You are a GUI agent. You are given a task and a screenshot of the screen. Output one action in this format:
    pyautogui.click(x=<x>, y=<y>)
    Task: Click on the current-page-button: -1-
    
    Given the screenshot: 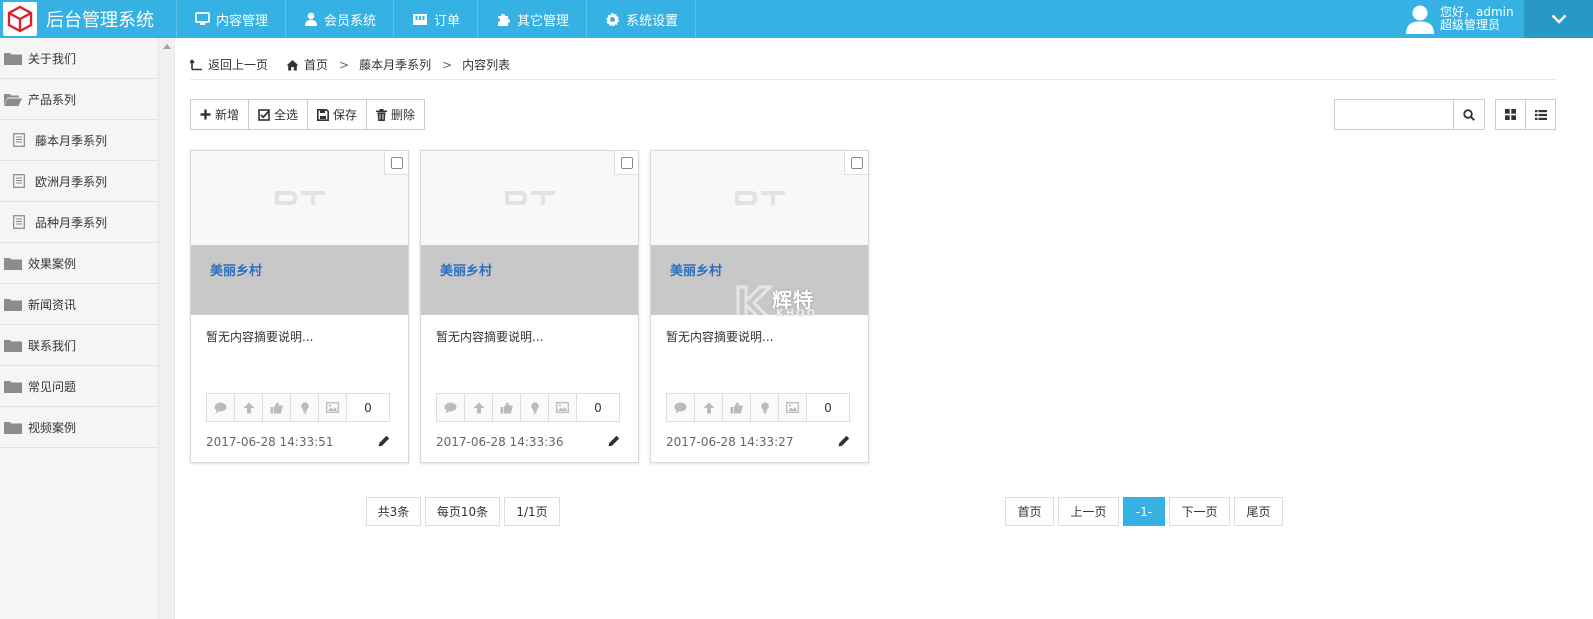 What is the action you would take?
    pyautogui.click(x=1144, y=511)
    